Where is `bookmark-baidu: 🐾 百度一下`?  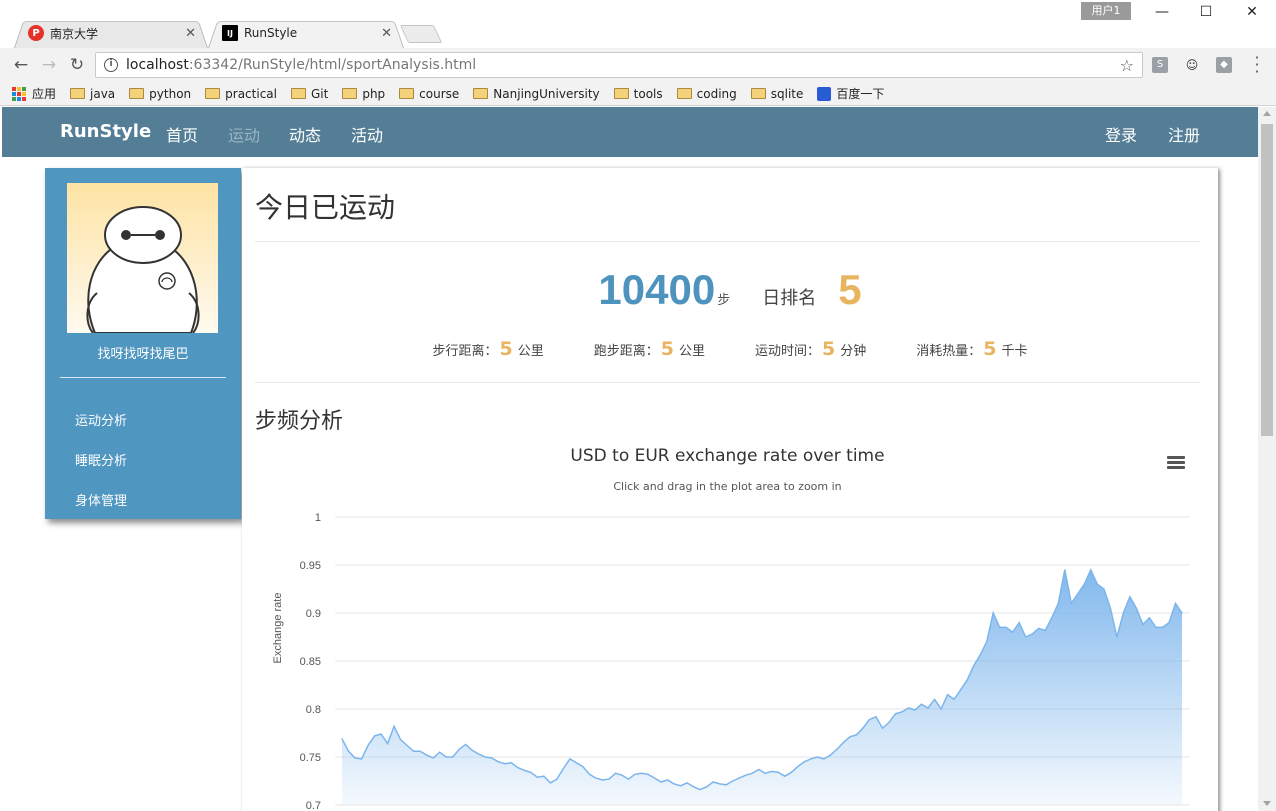
bookmark-baidu: 🐾 百度一下 is located at coordinates (850, 93).